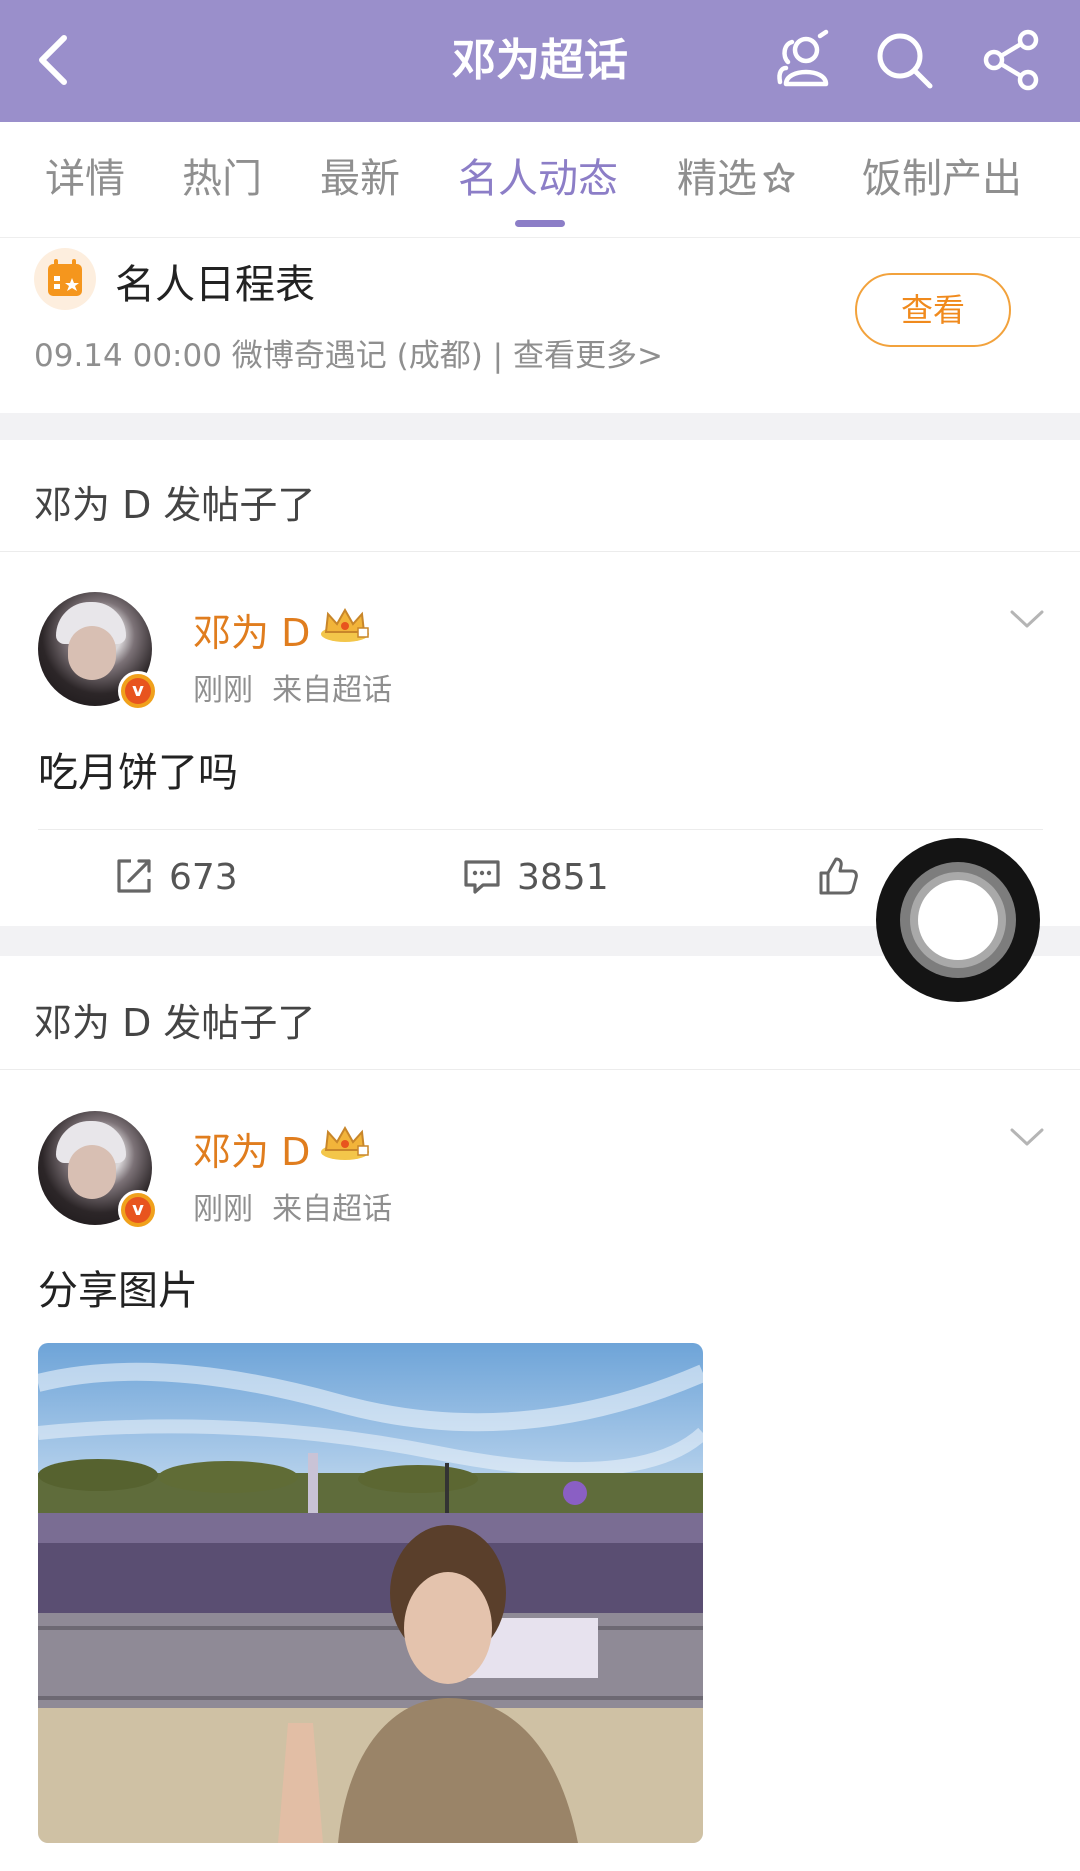 The height and width of the screenshot is (1871, 1080). I want to click on tab-details: 详情, so click(85, 179).